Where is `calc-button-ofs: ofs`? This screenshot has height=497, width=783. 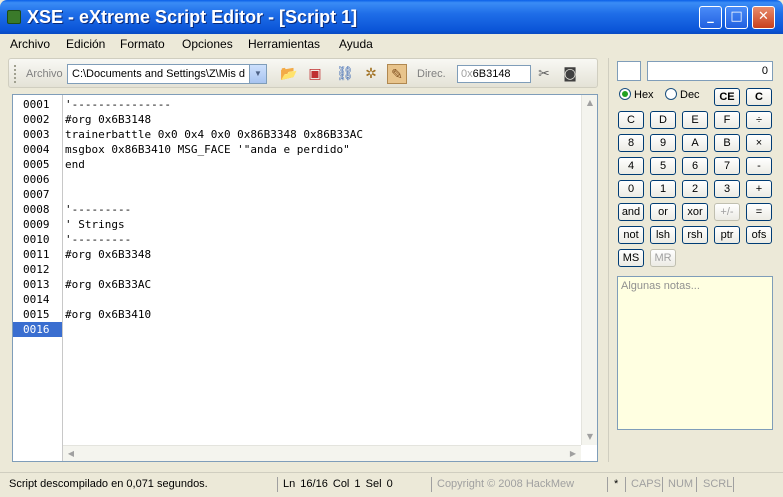 calc-button-ofs: ofs is located at coordinates (759, 235).